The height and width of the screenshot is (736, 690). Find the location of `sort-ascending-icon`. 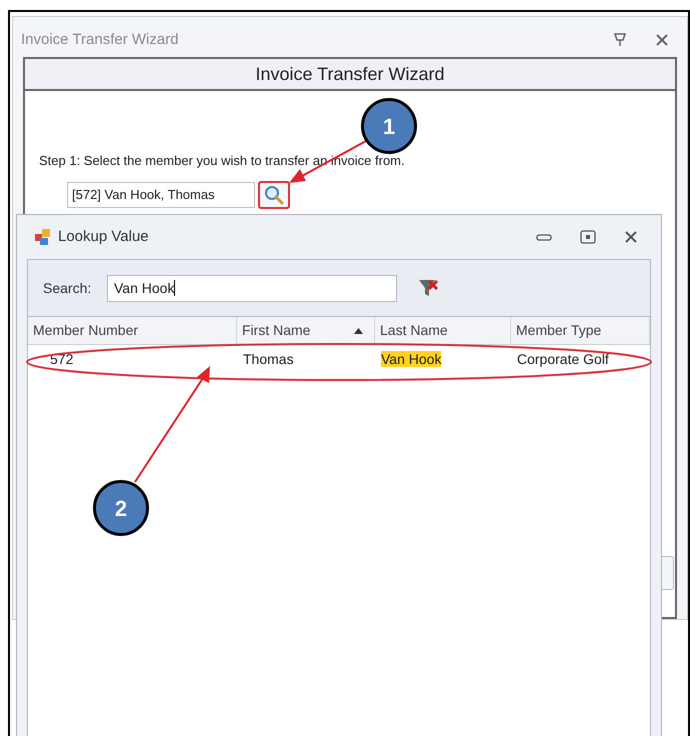

sort-ascending-icon is located at coordinates (358, 331).